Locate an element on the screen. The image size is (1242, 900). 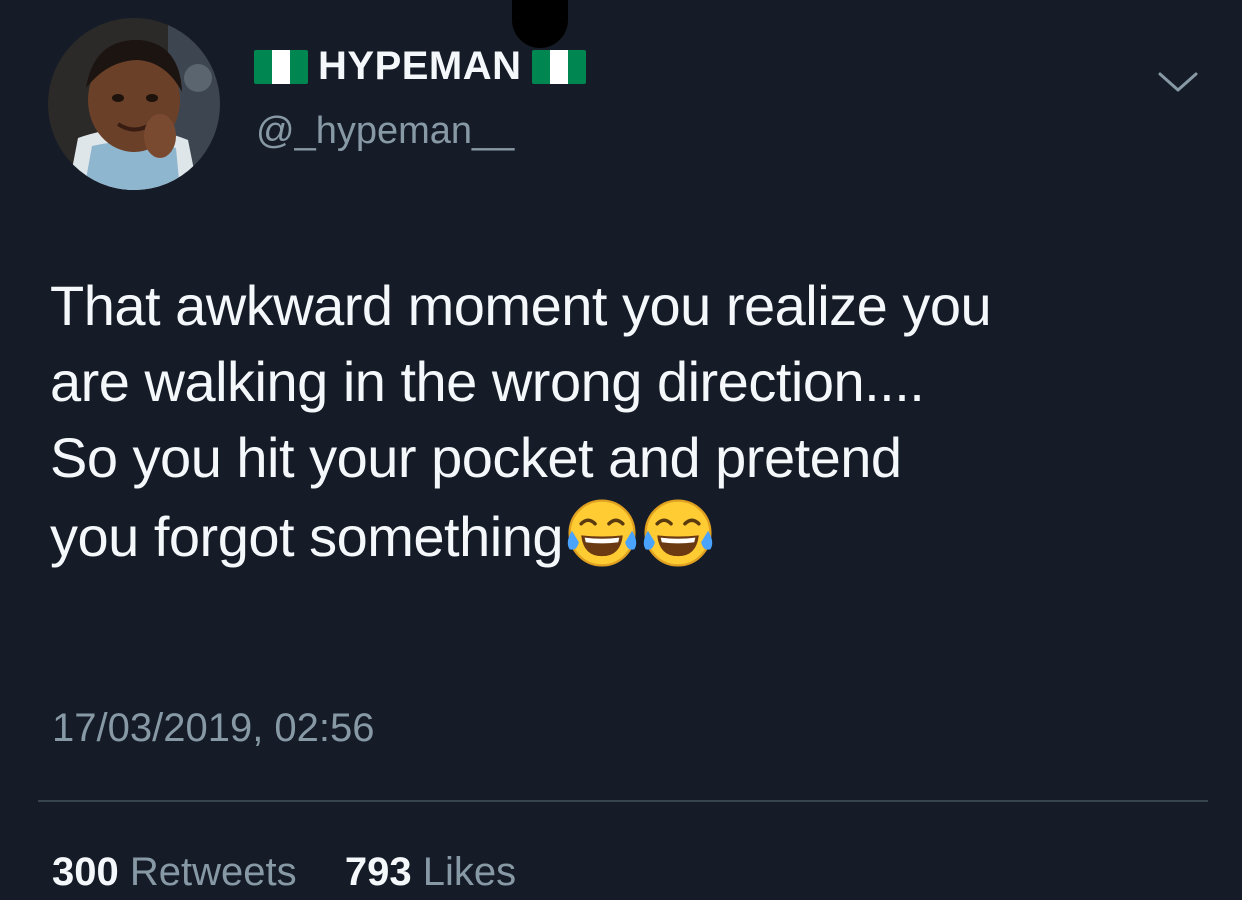
display-name-text: HYPEMAN is located at coordinates (420, 66).